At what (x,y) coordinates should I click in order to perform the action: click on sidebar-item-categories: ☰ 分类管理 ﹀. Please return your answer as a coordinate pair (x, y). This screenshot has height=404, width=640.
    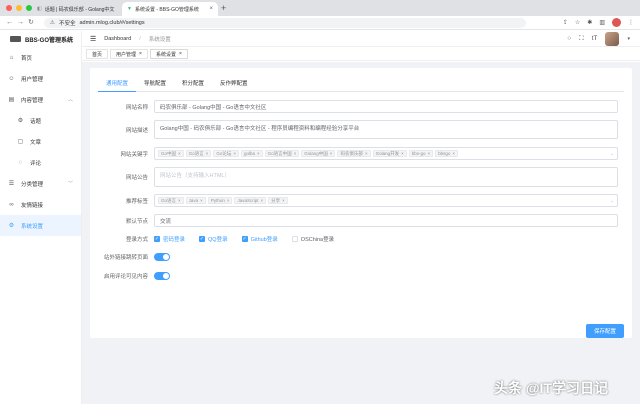
    Looking at the image, I should click on (40, 183).